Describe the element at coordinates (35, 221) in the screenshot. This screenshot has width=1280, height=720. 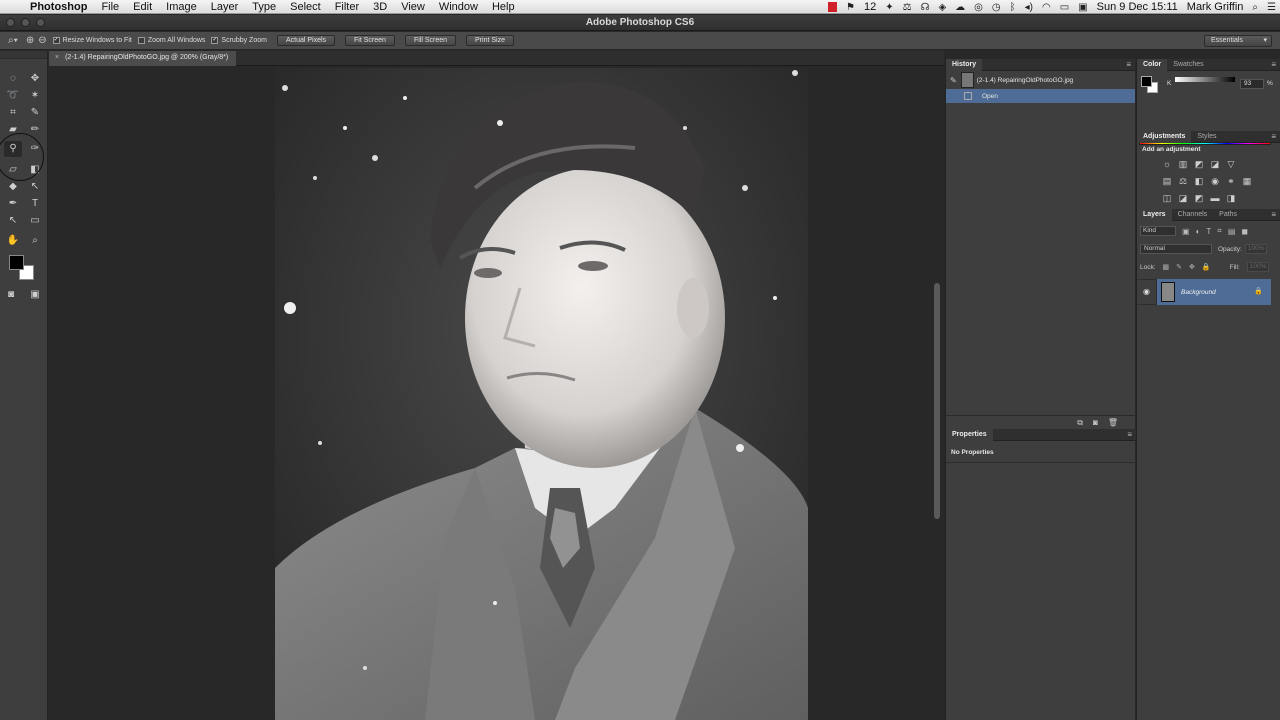
I see `rectangle-tool-icon: ▭` at that location.